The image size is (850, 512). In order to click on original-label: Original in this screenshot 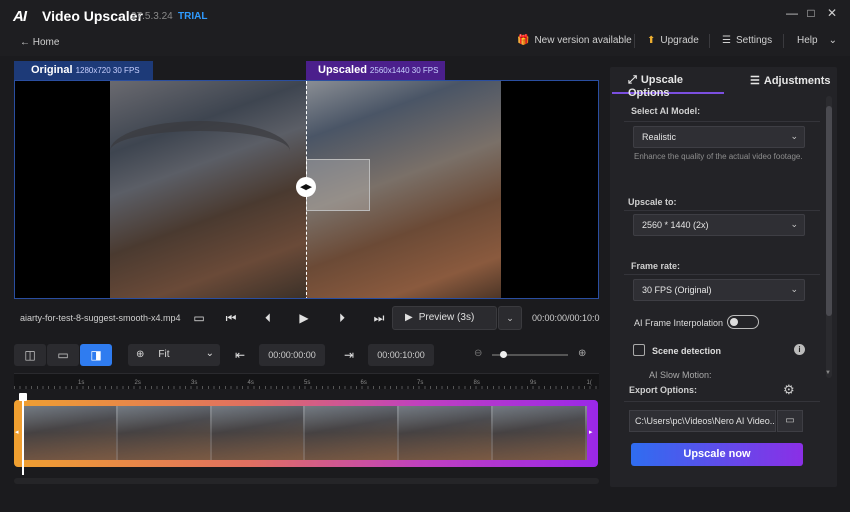, I will do `click(52, 70)`.